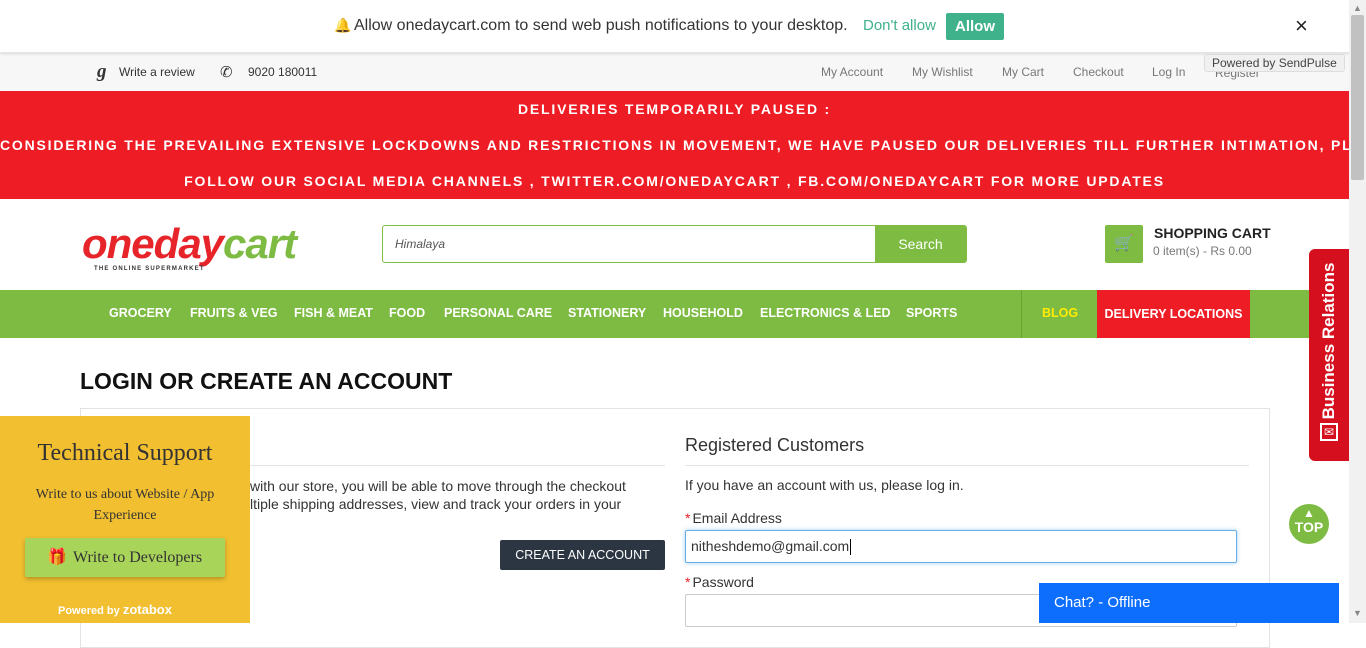 This screenshot has width=1366, height=648. What do you see at coordinates (607, 313) in the screenshot?
I see `nav-stationery: STATIONERY` at bounding box center [607, 313].